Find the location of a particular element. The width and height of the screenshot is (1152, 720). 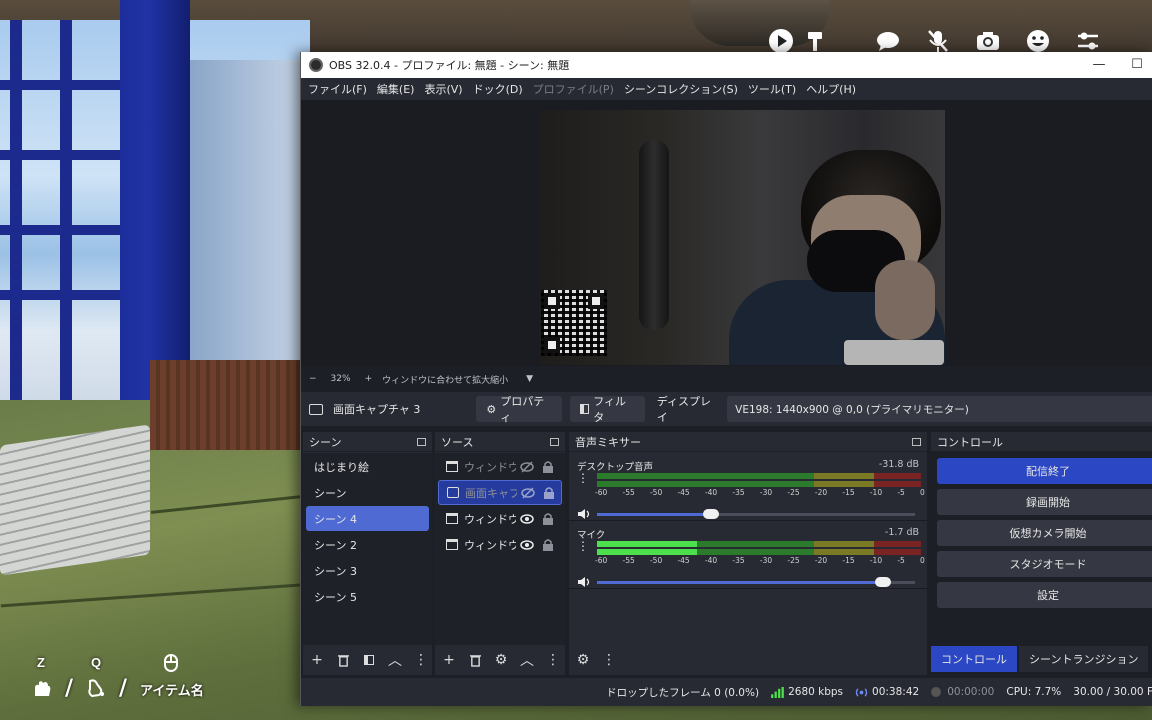

scene-filters-button is located at coordinates (369, 660).